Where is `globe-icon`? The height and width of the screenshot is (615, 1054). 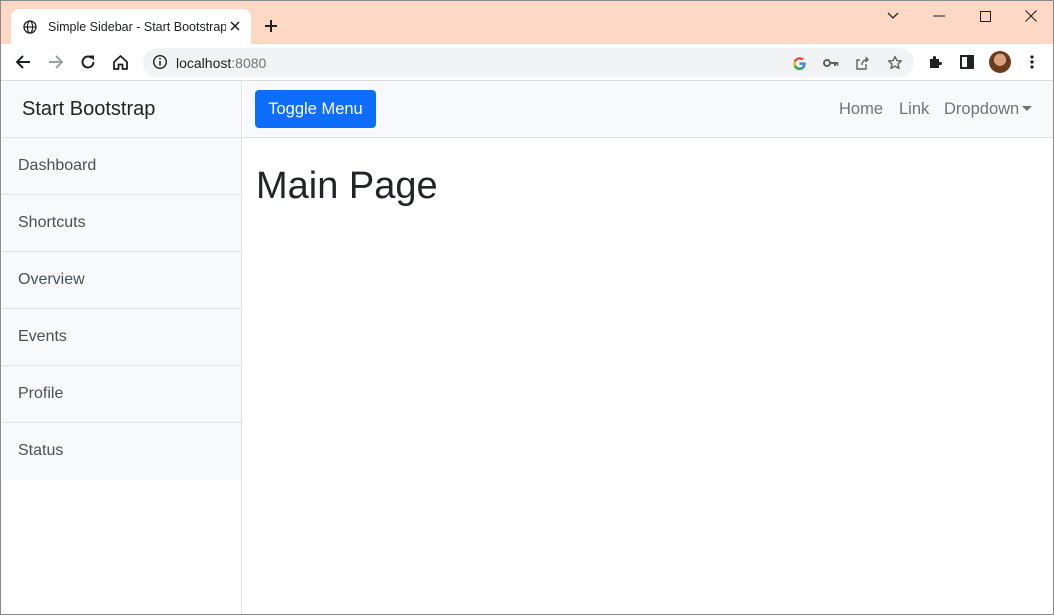 globe-icon is located at coordinates (30, 27).